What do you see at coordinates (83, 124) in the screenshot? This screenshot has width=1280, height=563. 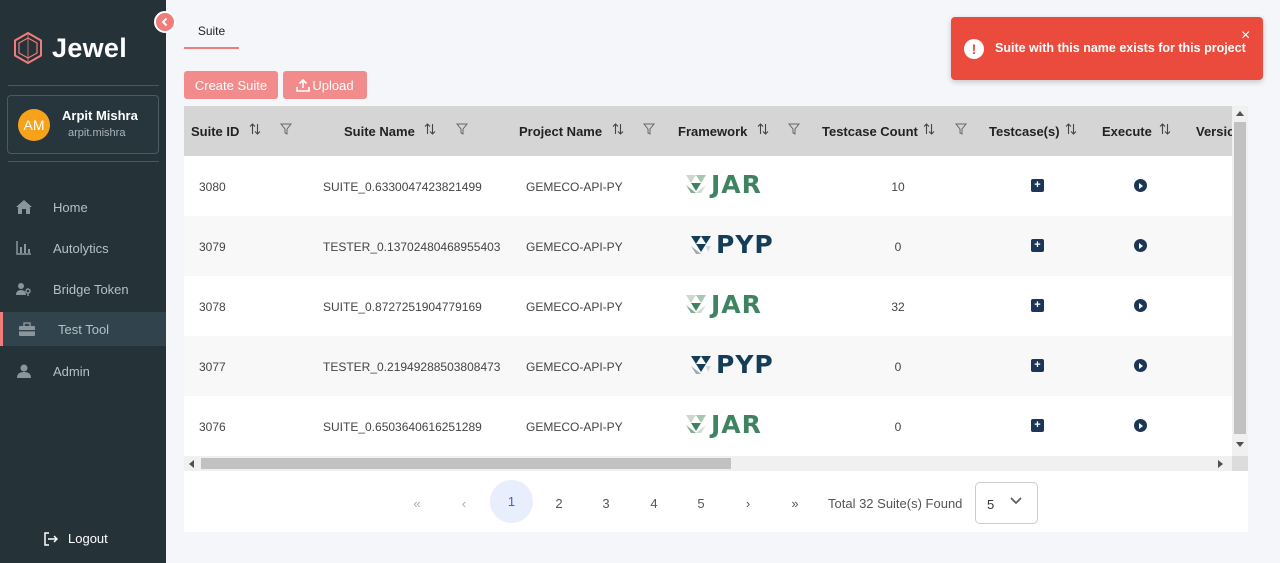 I see `user-profile-card: AM Arpit Mishra arpit.mishra` at bounding box center [83, 124].